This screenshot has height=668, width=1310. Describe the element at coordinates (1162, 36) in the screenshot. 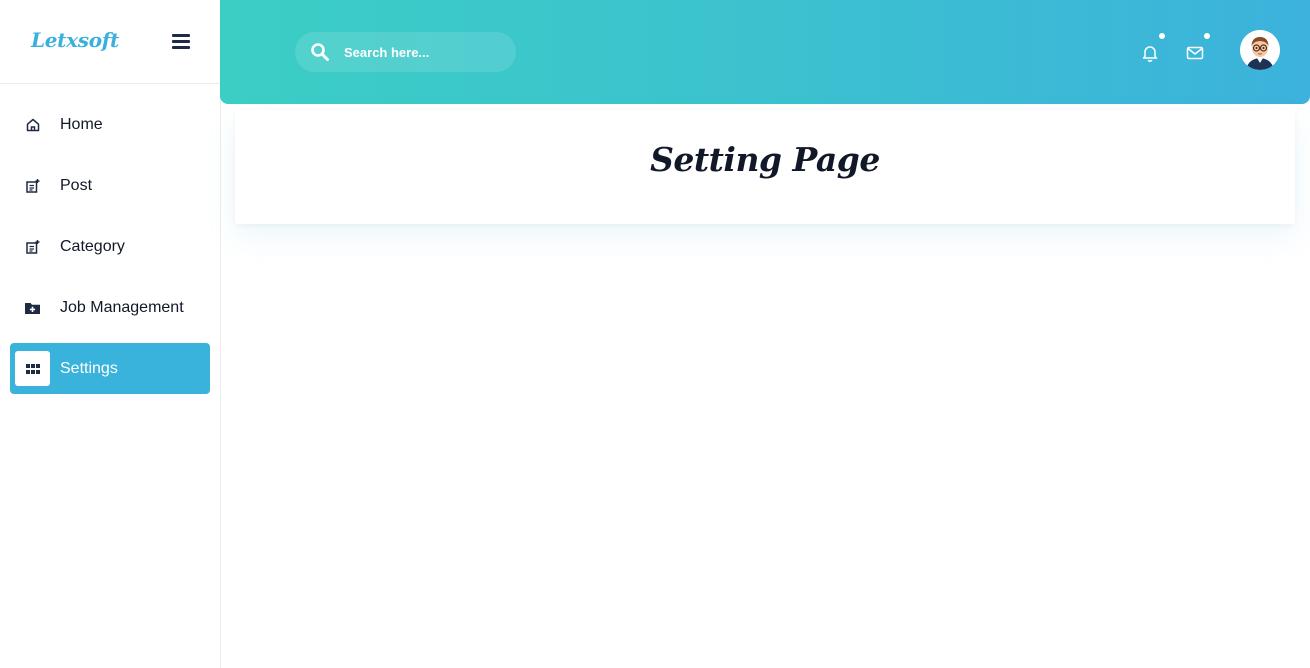

I see `notification-dot` at that location.